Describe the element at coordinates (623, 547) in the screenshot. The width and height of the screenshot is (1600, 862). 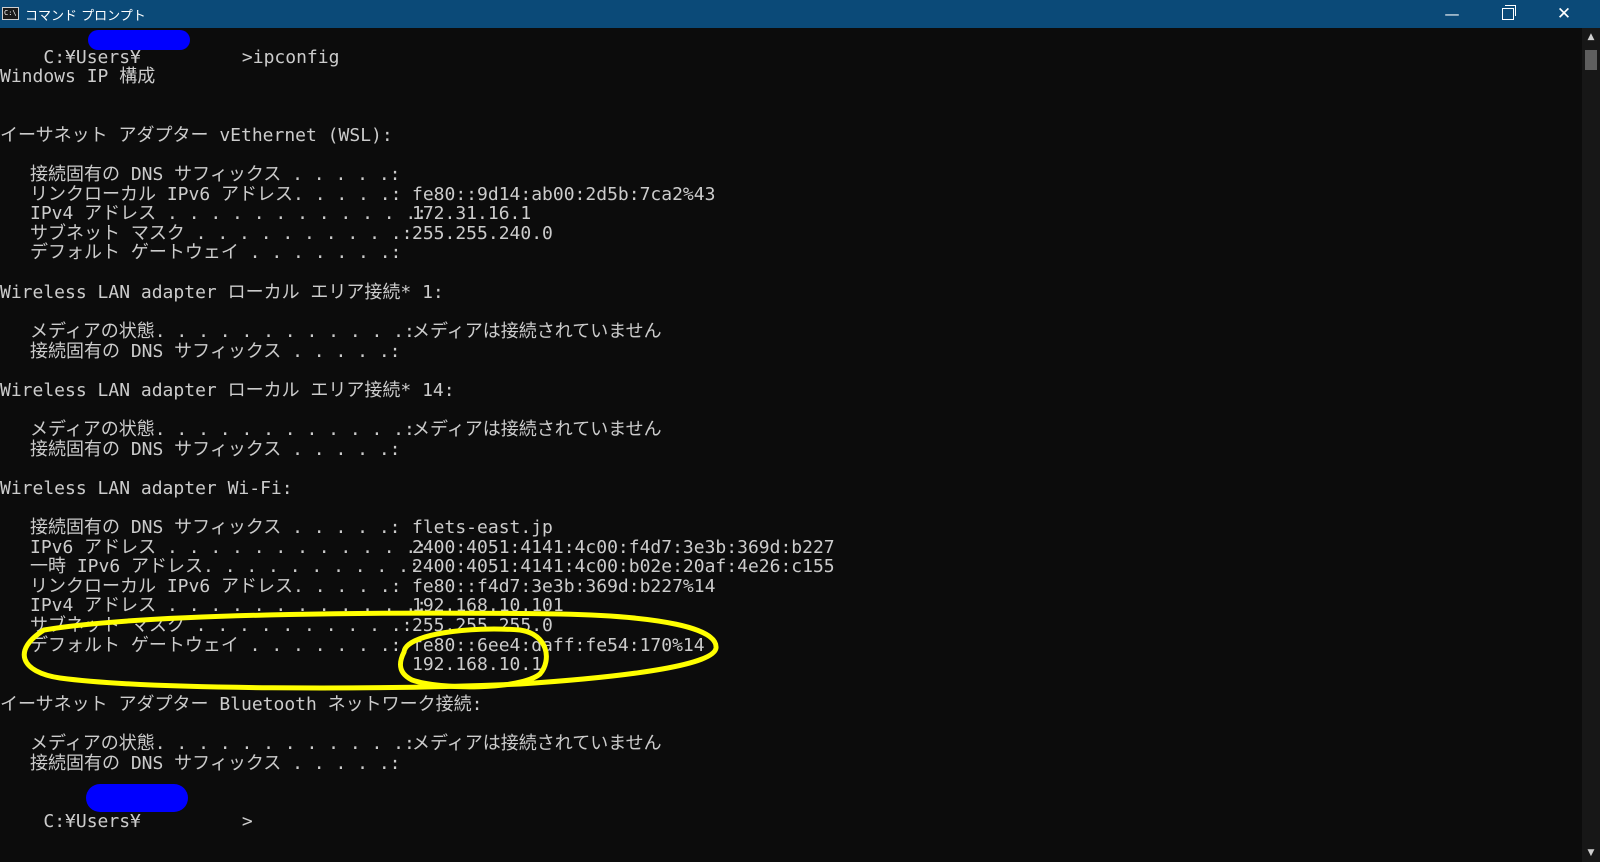
I see `config-value: 2400:4051:4141:4c00:f4d7:3e3b:369d:b227` at that location.